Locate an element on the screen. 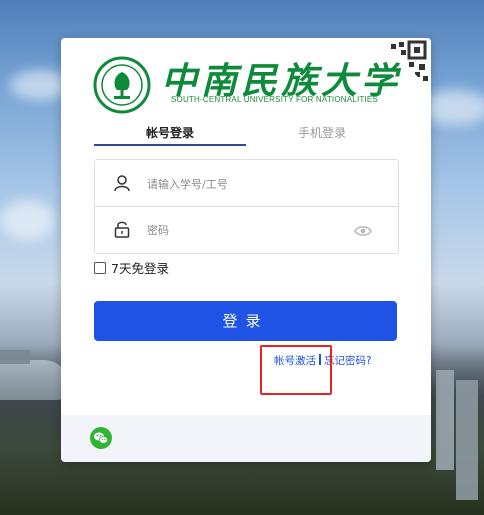 The image size is (484, 515). background-lake is located at coordinates (35, 380).